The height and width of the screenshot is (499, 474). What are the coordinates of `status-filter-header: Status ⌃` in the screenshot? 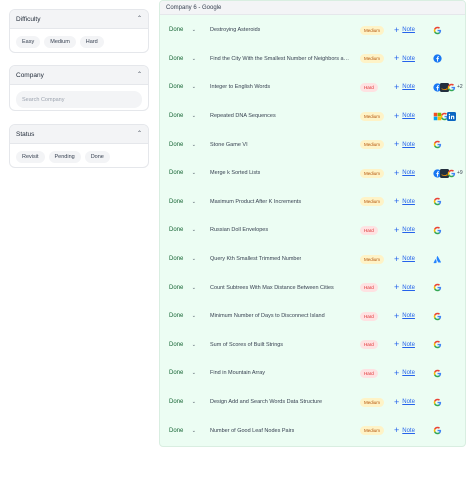 It's located at (79, 134).